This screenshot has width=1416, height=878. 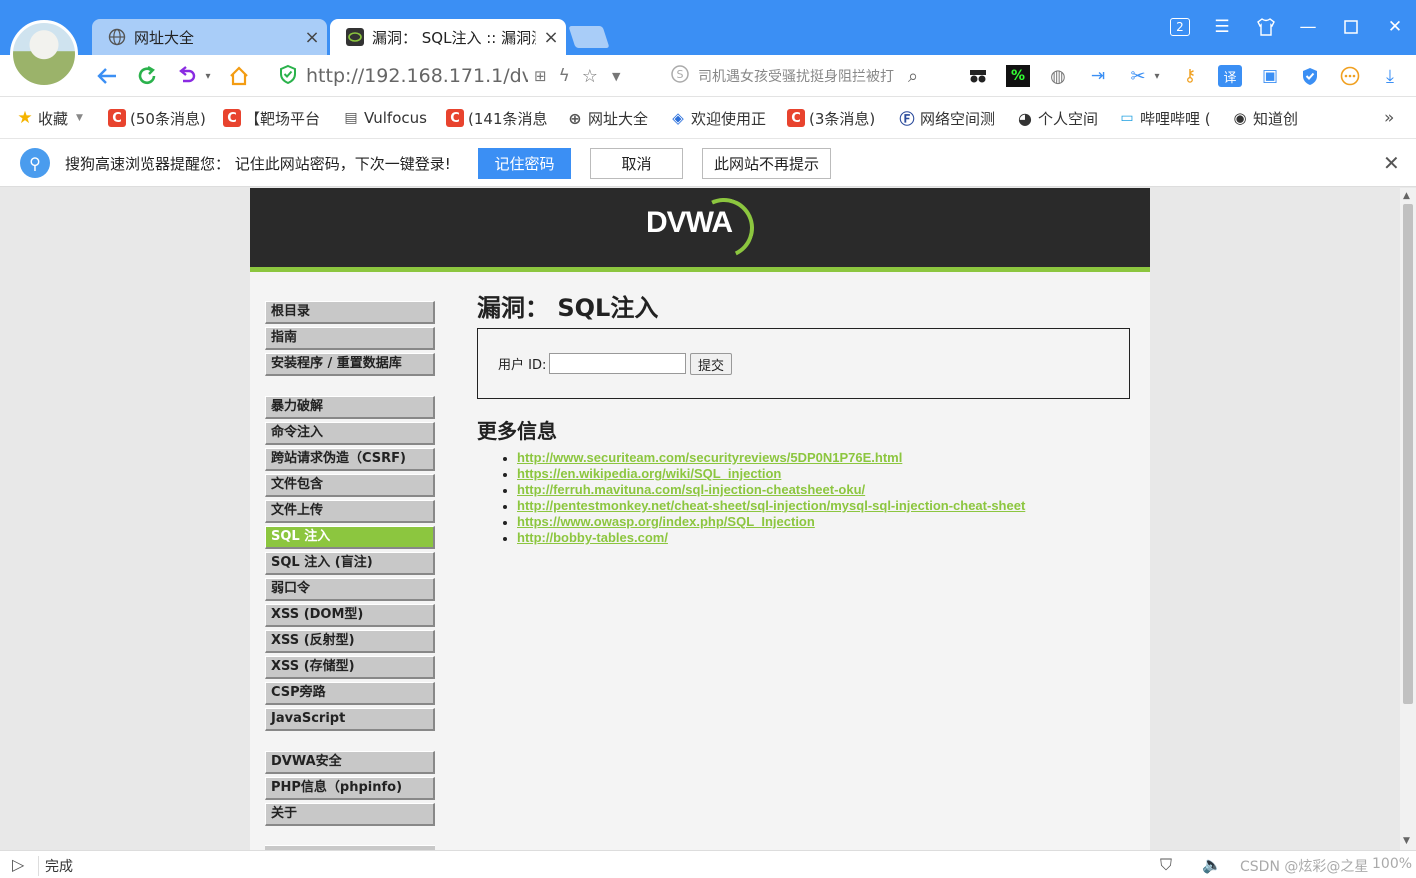 I want to click on security-shield-icon: ⛉, so click(x=1166, y=865).